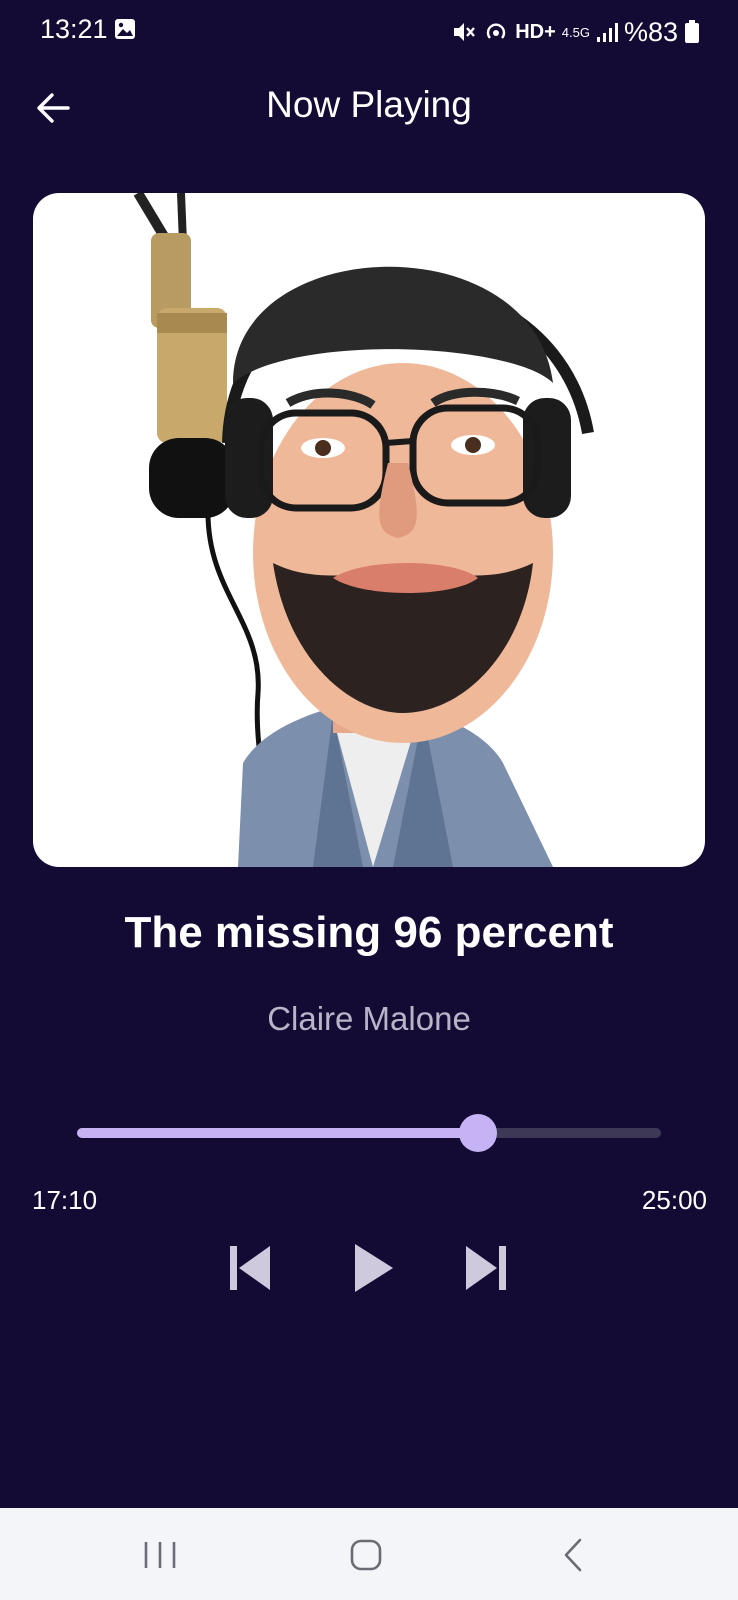  I want to click on hotspot-icon, so click(496, 31).